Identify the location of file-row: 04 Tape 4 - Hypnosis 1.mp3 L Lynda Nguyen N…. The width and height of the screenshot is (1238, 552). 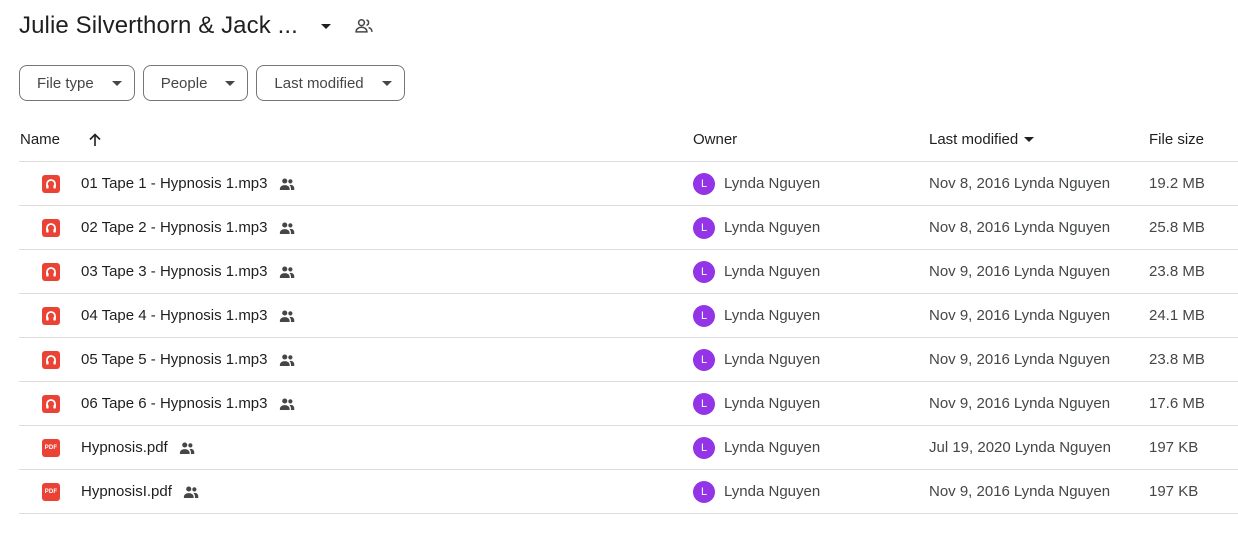
(628, 316).